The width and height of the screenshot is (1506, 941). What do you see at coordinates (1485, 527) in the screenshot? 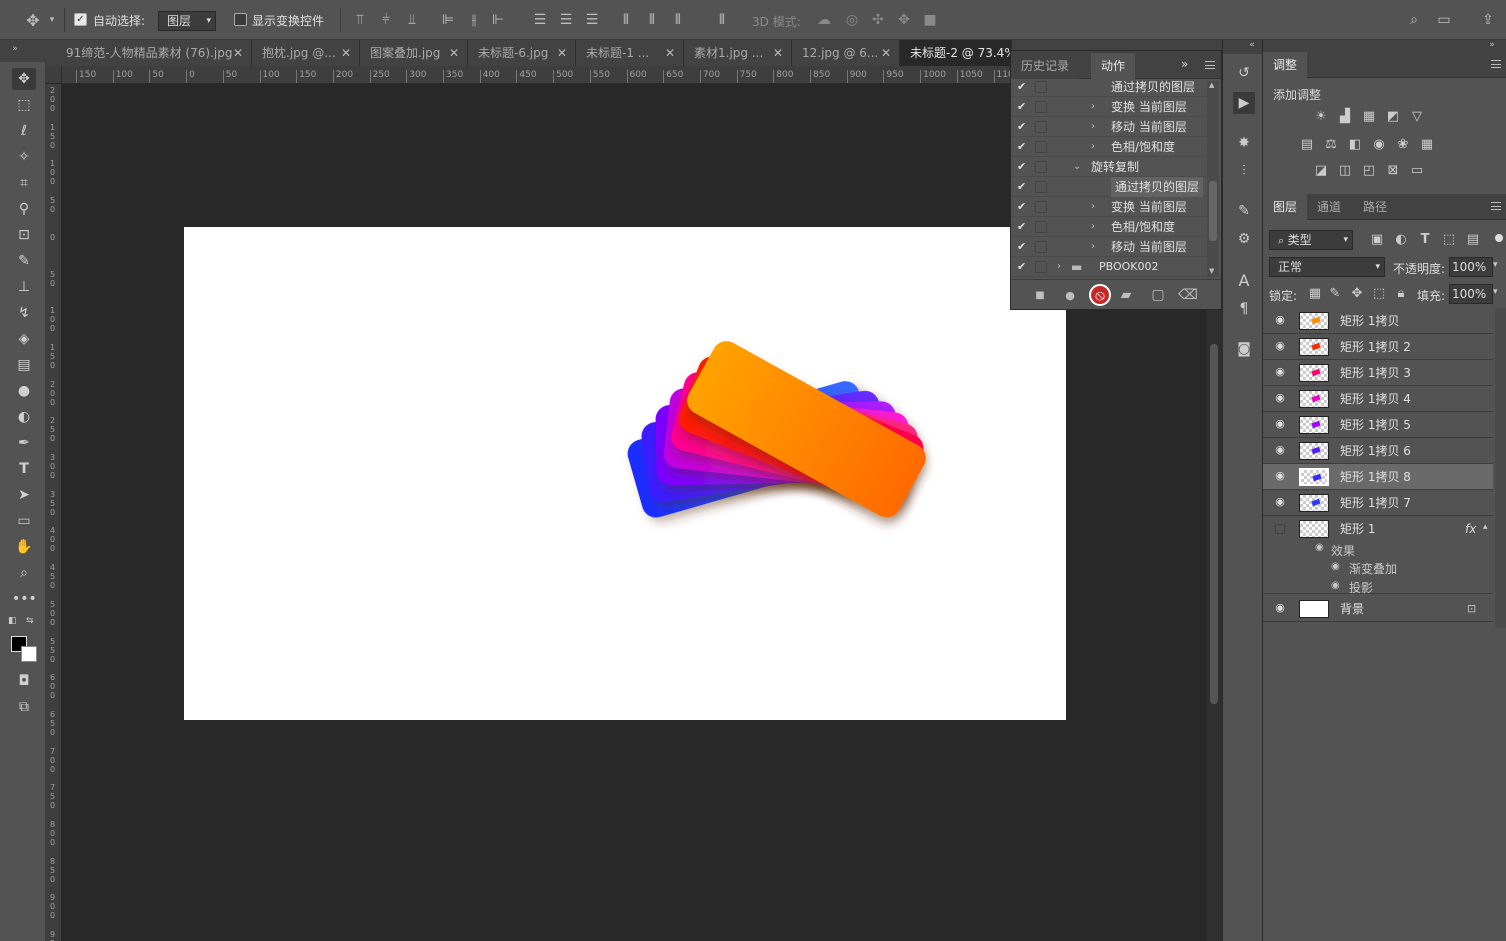
I see `chevron-up-icon: ▴` at bounding box center [1485, 527].